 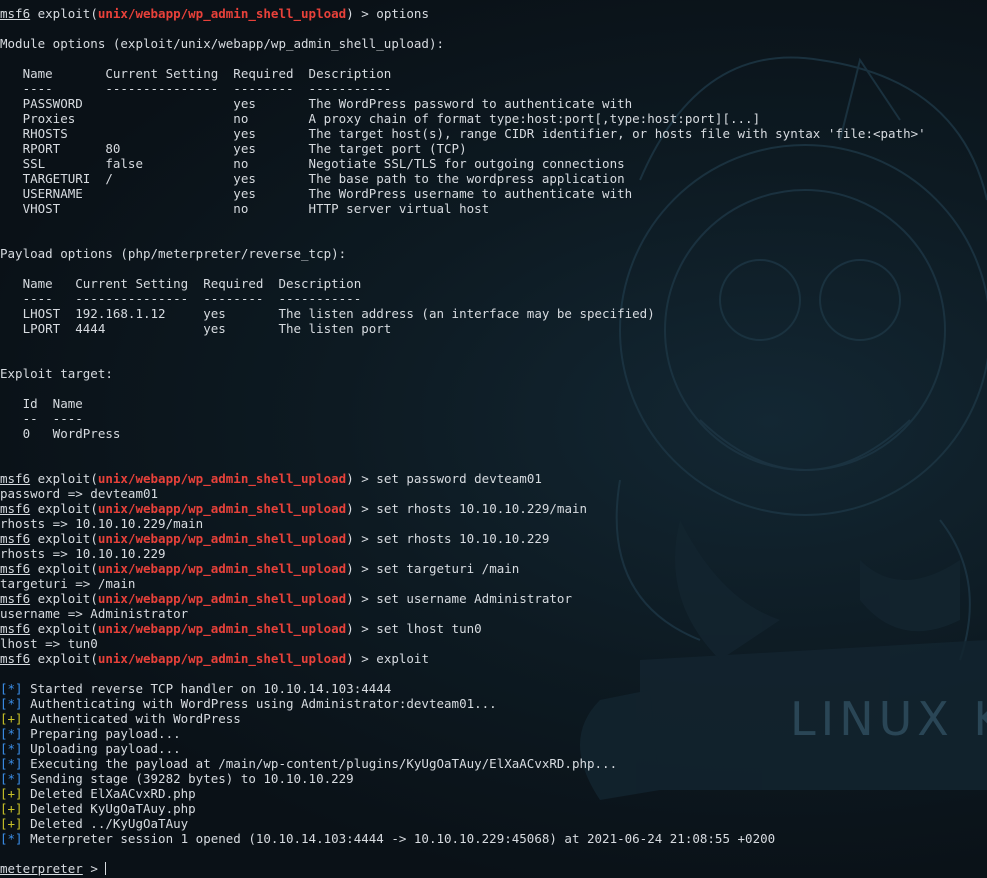 I want to click on text-segment: -- ----, so click(x=41, y=418).